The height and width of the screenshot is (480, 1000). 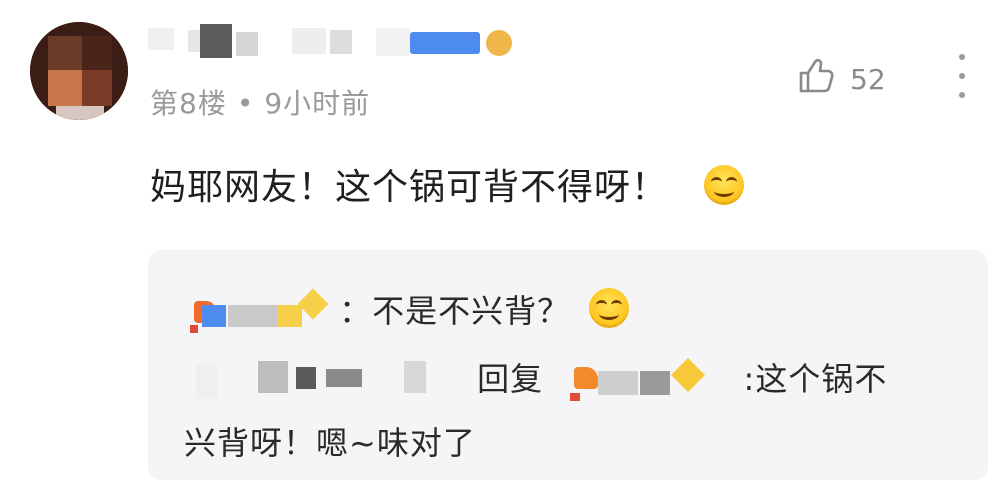 I want to click on comment-content: 妈耶网友！这个锅可背不得呀！, so click(x=447, y=184).